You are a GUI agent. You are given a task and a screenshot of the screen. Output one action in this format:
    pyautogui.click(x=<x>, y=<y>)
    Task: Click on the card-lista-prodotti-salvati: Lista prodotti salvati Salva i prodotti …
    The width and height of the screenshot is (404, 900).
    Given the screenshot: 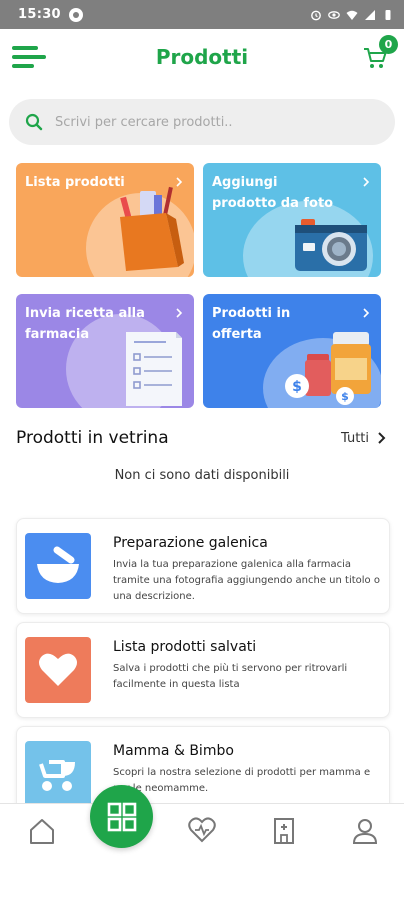 What is the action you would take?
    pyautogui.click(x=203, y=670)
    